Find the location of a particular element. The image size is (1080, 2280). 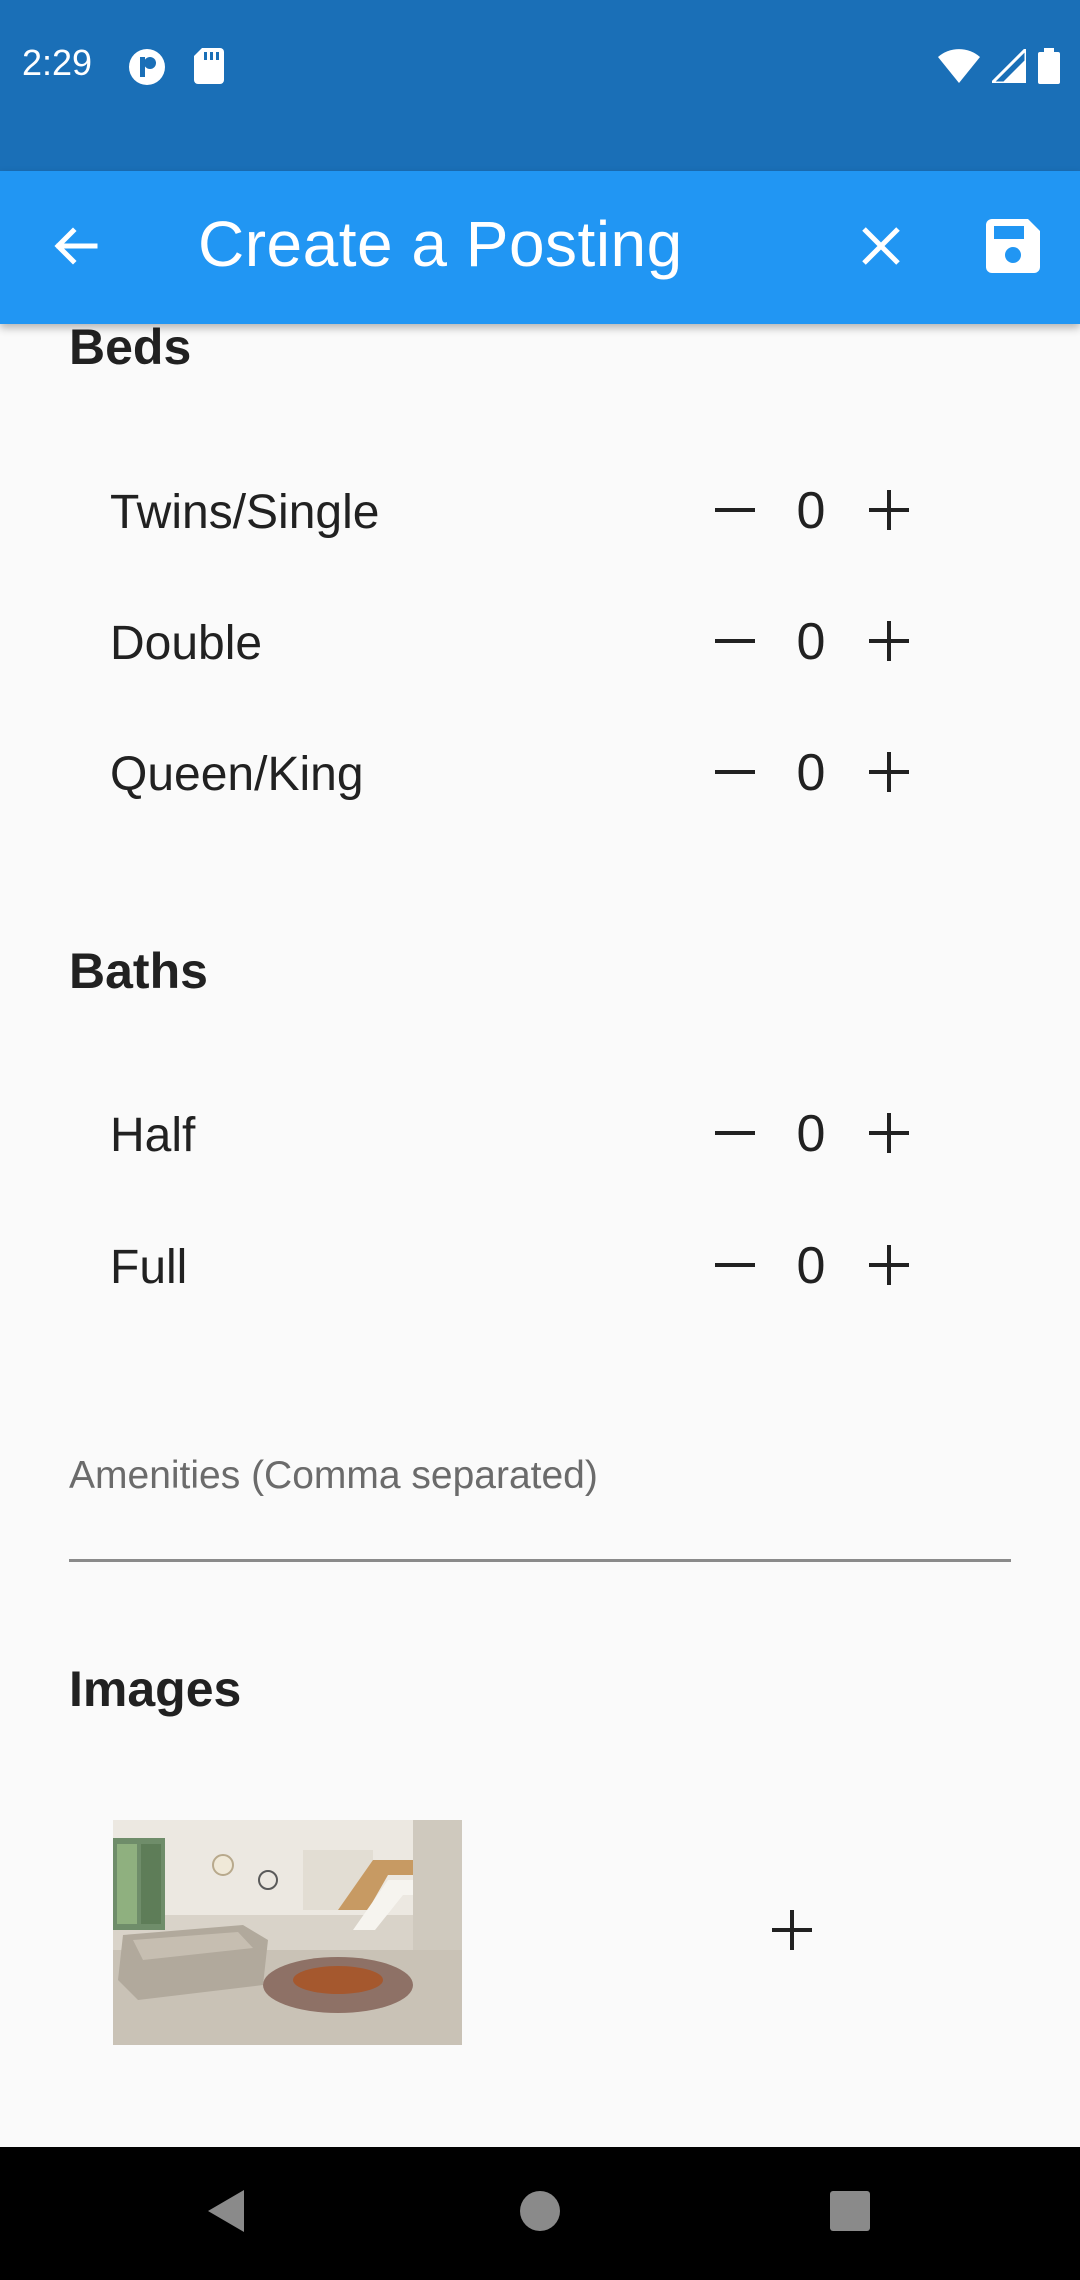

status-bar: 2:29 is located at coordinates (540, 85).